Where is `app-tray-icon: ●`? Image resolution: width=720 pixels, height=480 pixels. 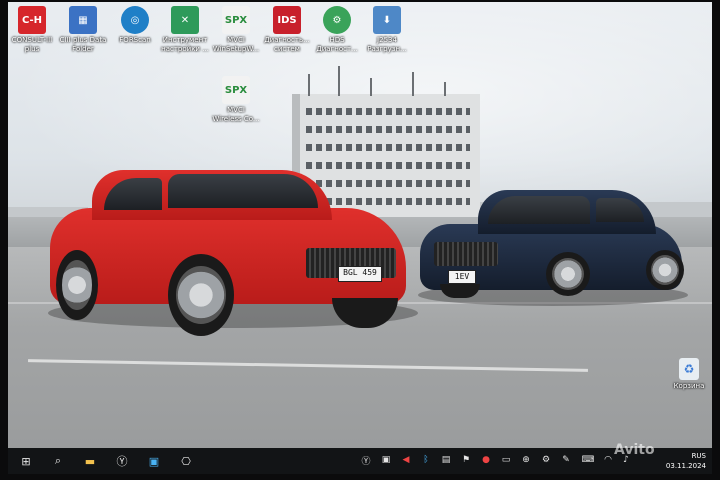 app-tray-icon: ● is located at coordinates (486, 460).